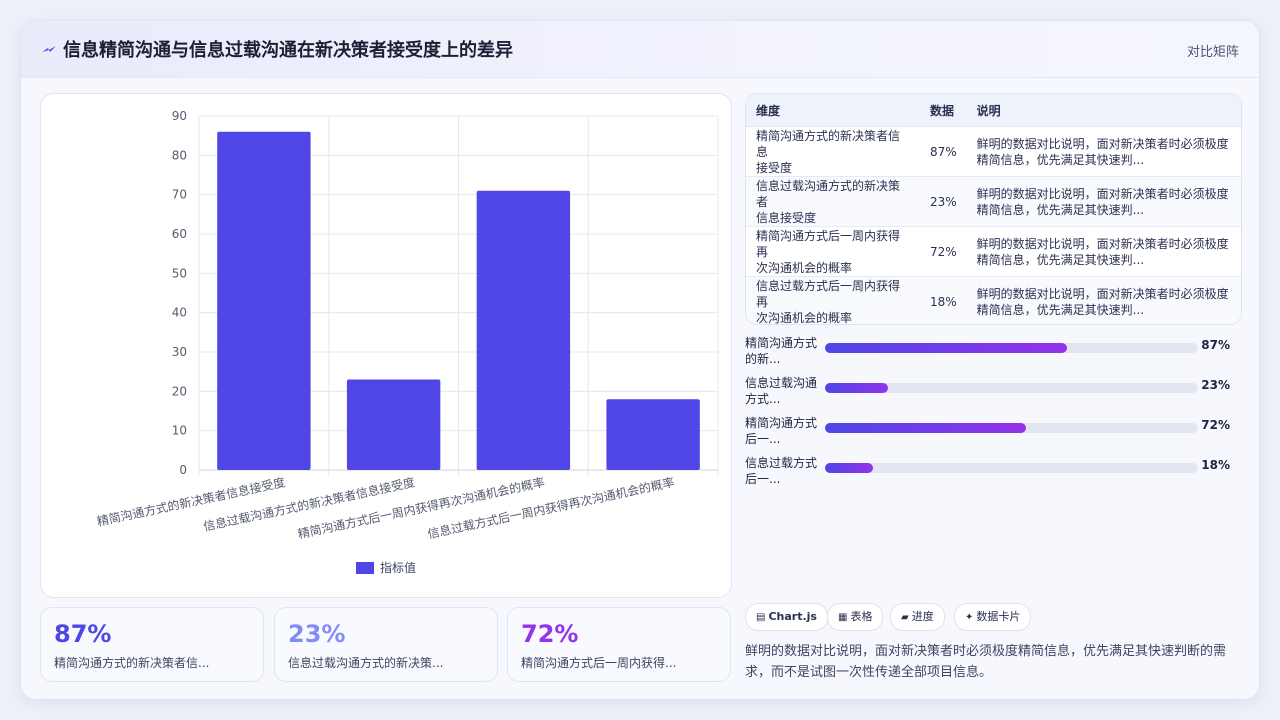 This screenshot has width=1280, height=720. Describe the element at coordinates (1215, 345) in the screenshot. I see `progress-value: 87%` at that location.